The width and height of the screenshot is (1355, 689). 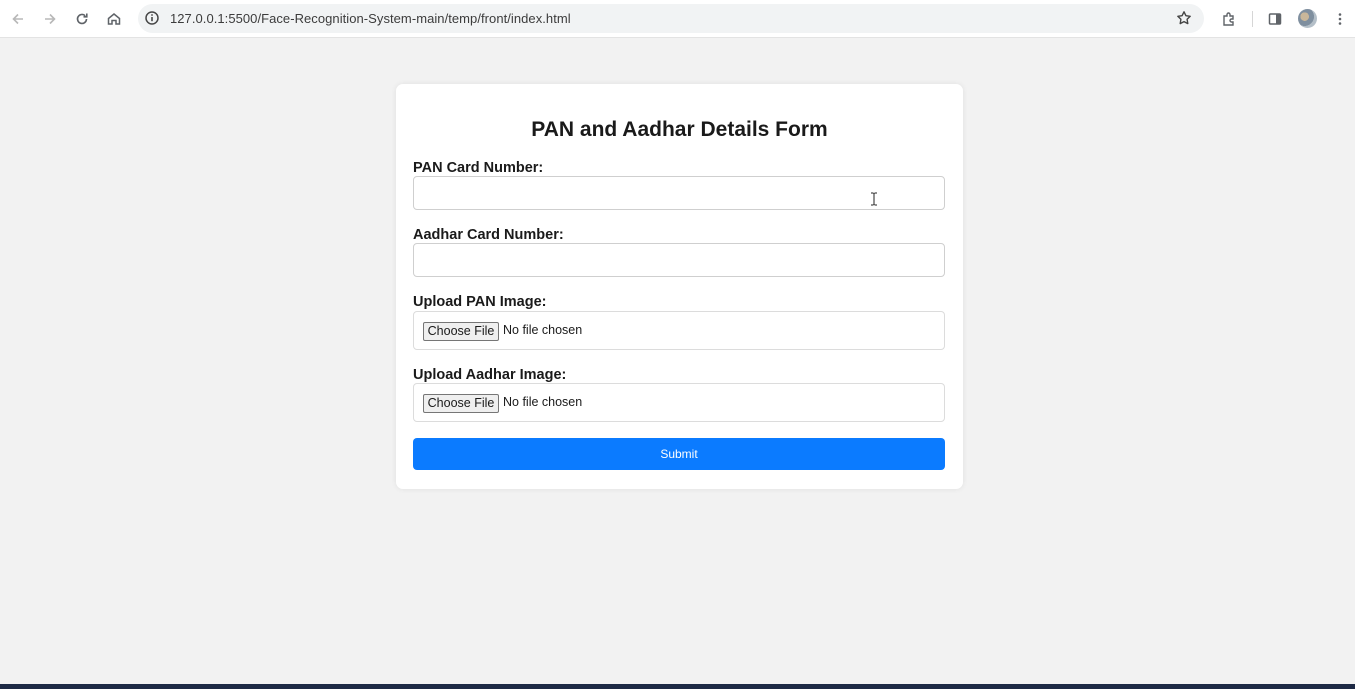 What do you see at coordinates (152, 18) in the screenshot?
I see `site-info-icon` at bounding box center [152, 18].